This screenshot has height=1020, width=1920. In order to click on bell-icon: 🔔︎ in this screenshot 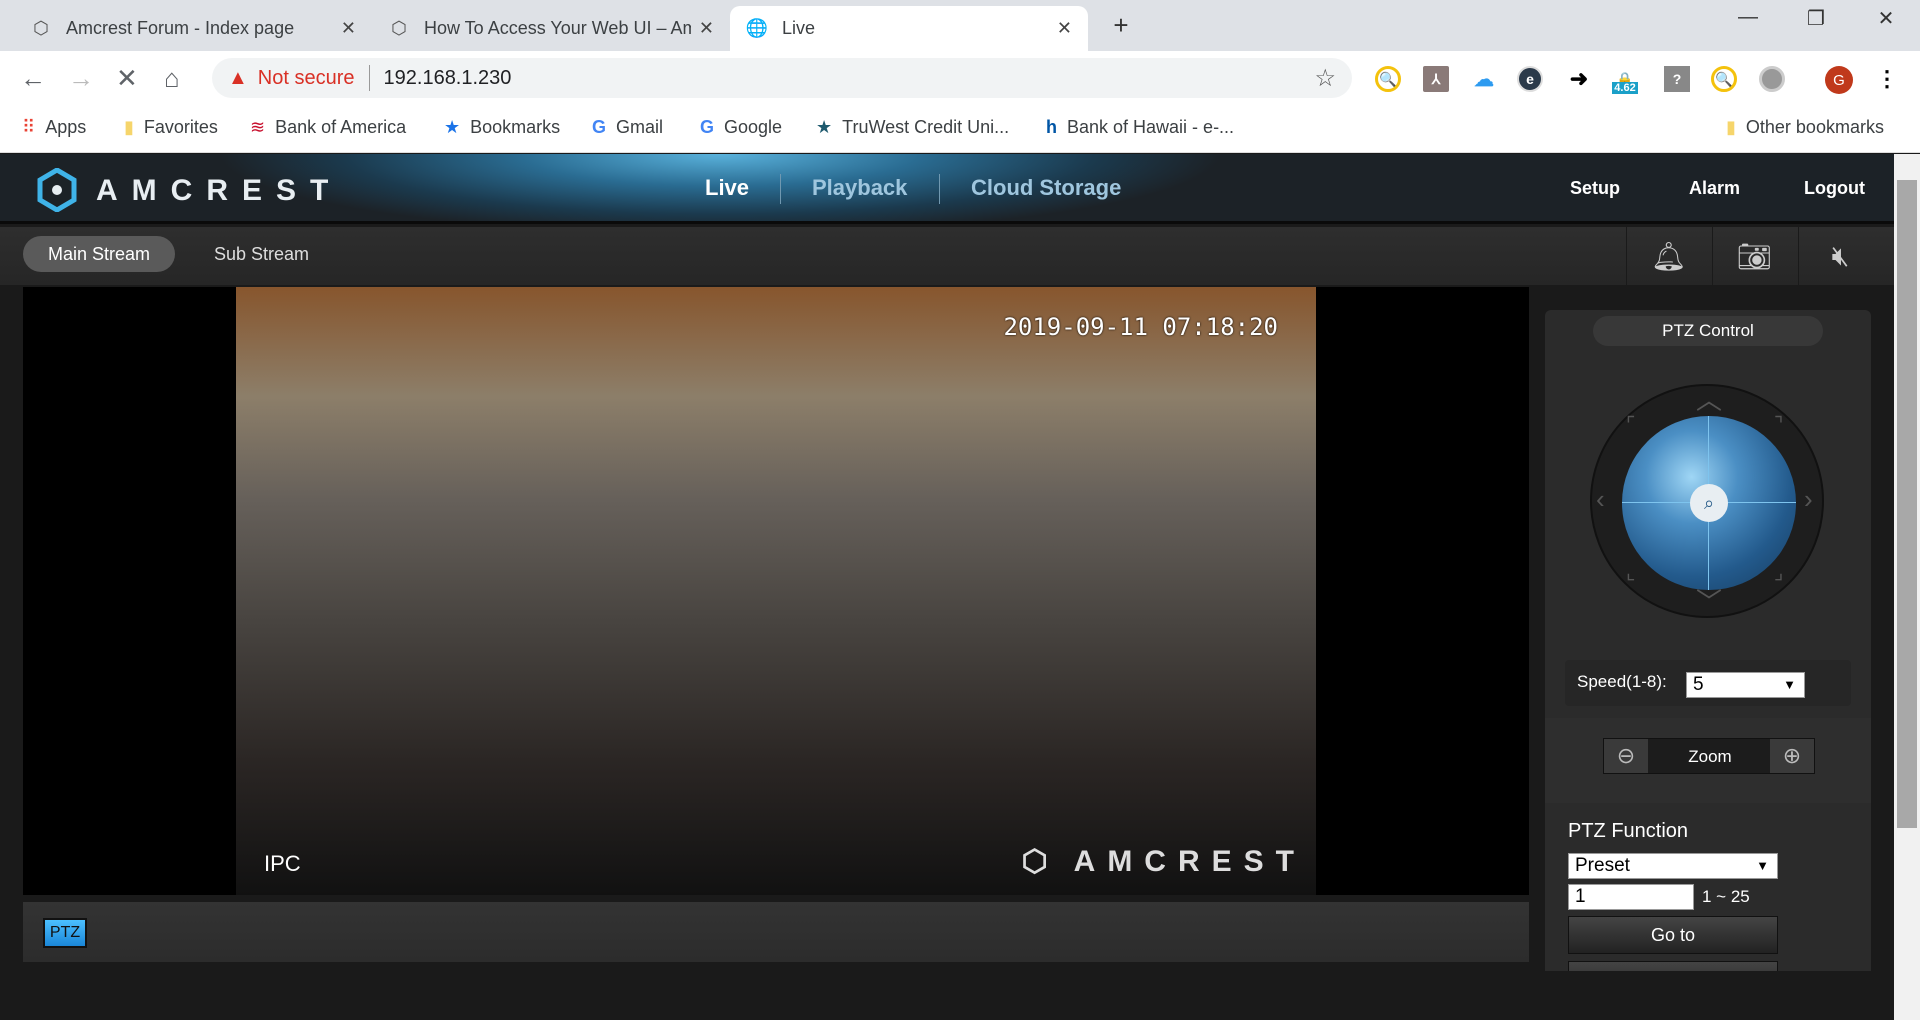, I will do `click(1668, 256)`.